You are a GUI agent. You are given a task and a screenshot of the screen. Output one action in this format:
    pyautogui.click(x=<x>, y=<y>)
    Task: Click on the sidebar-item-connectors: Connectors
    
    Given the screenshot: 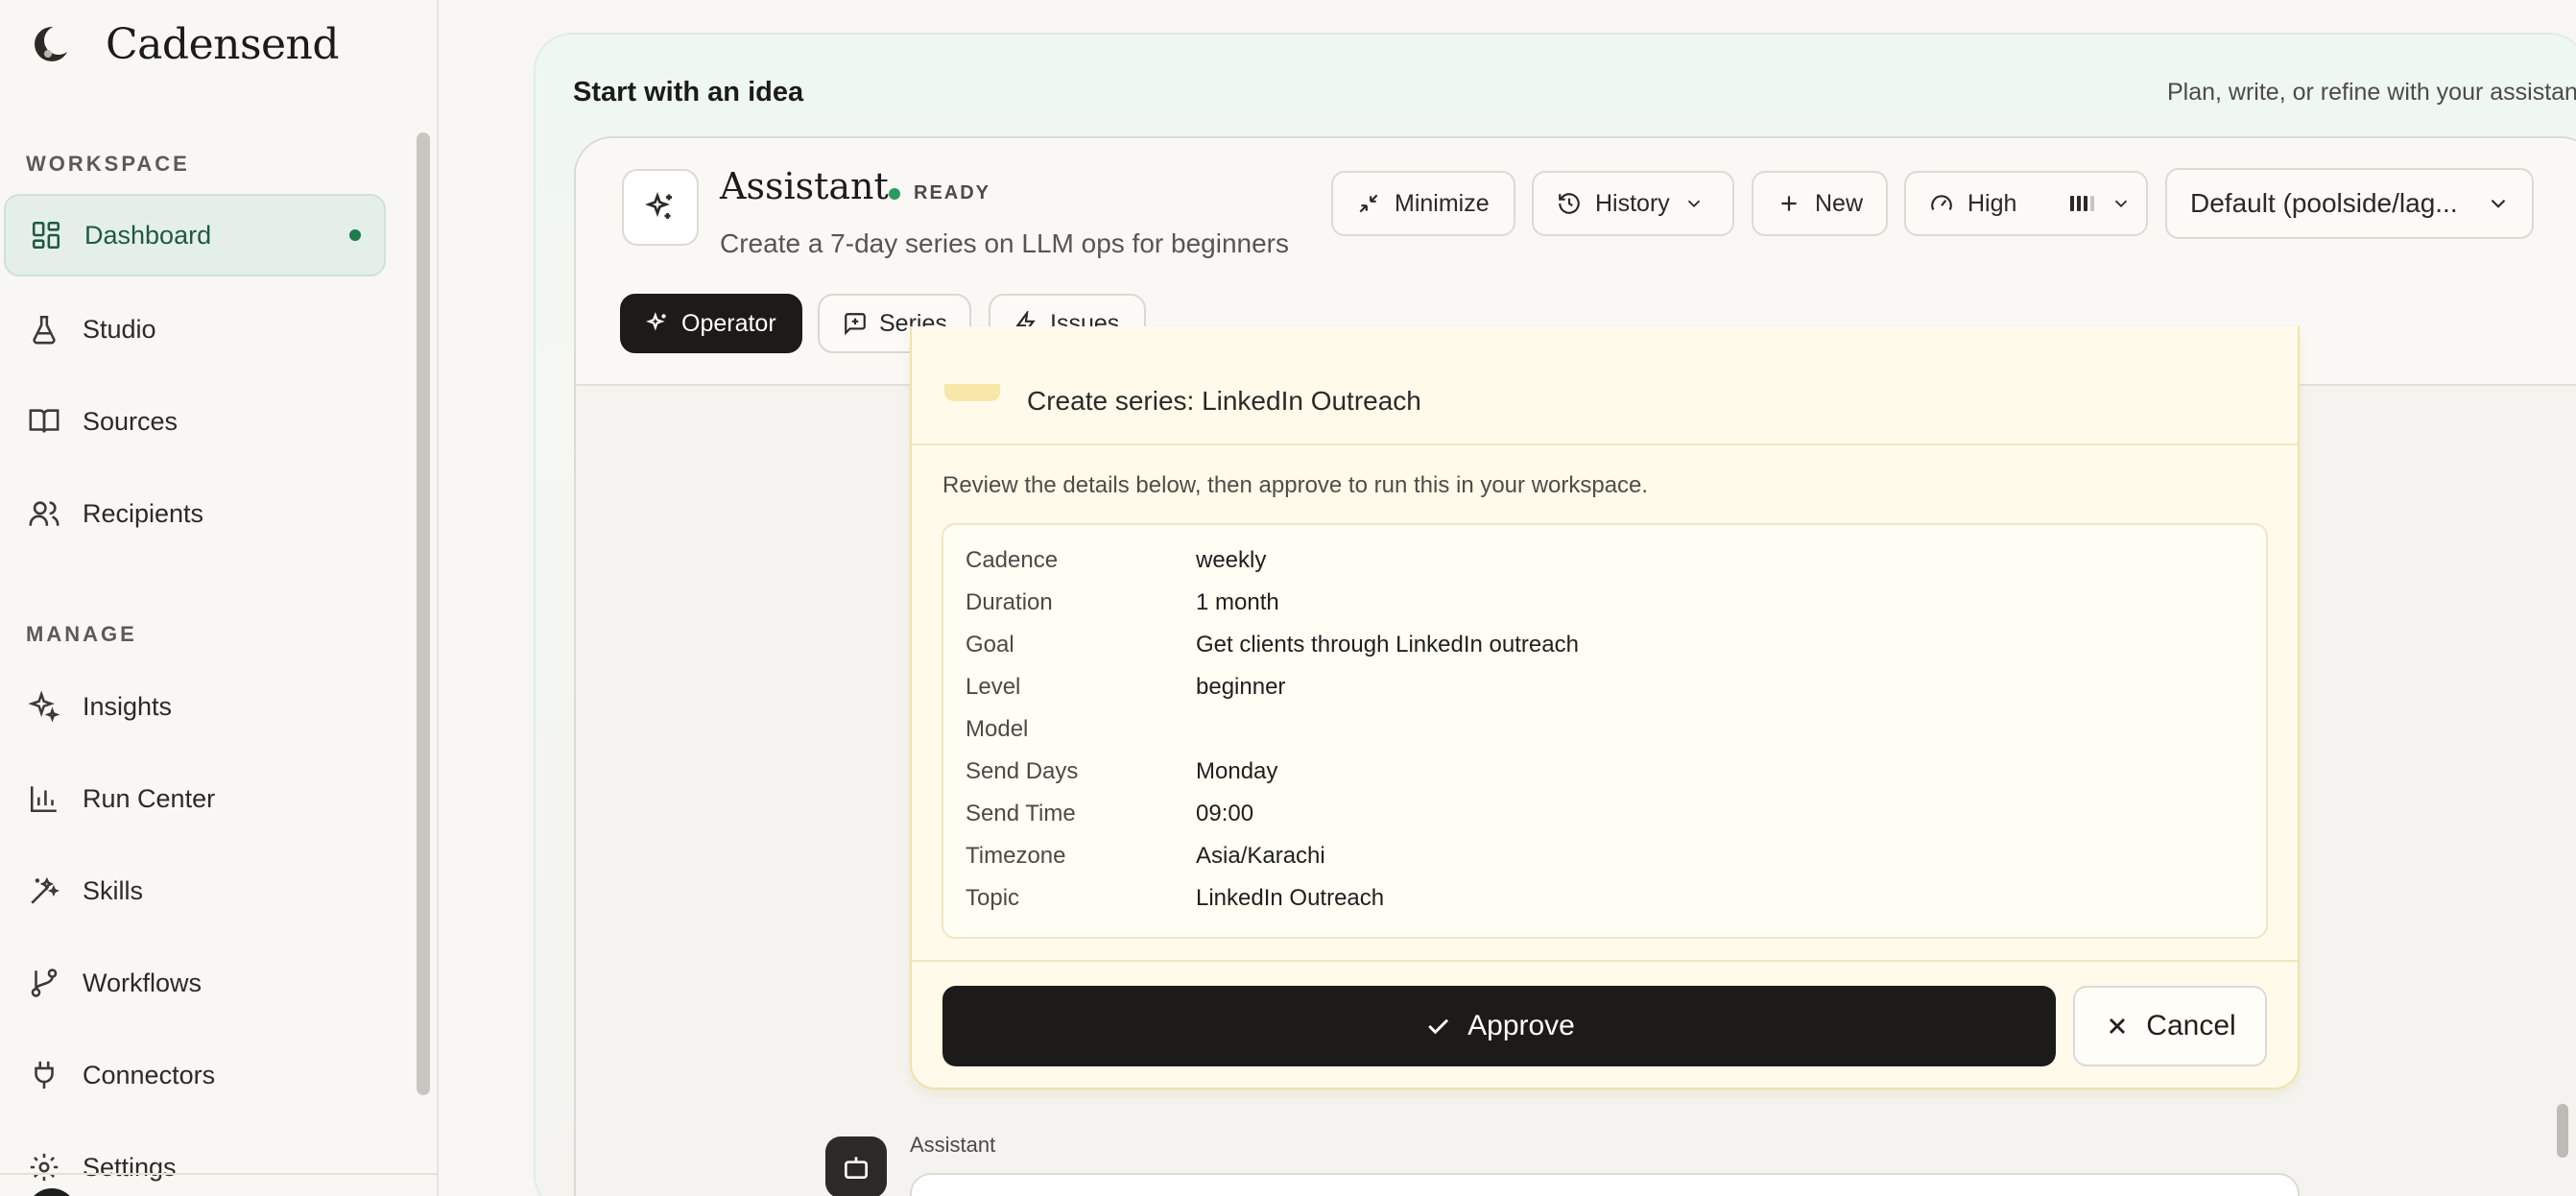 What is the action you would take?
    pyautogui.click(x=195, y=1075)
    